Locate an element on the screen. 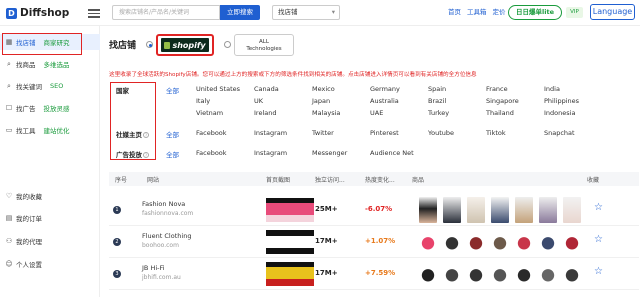  filter-ads-option: Facebook is located at coordinates (211, 153).